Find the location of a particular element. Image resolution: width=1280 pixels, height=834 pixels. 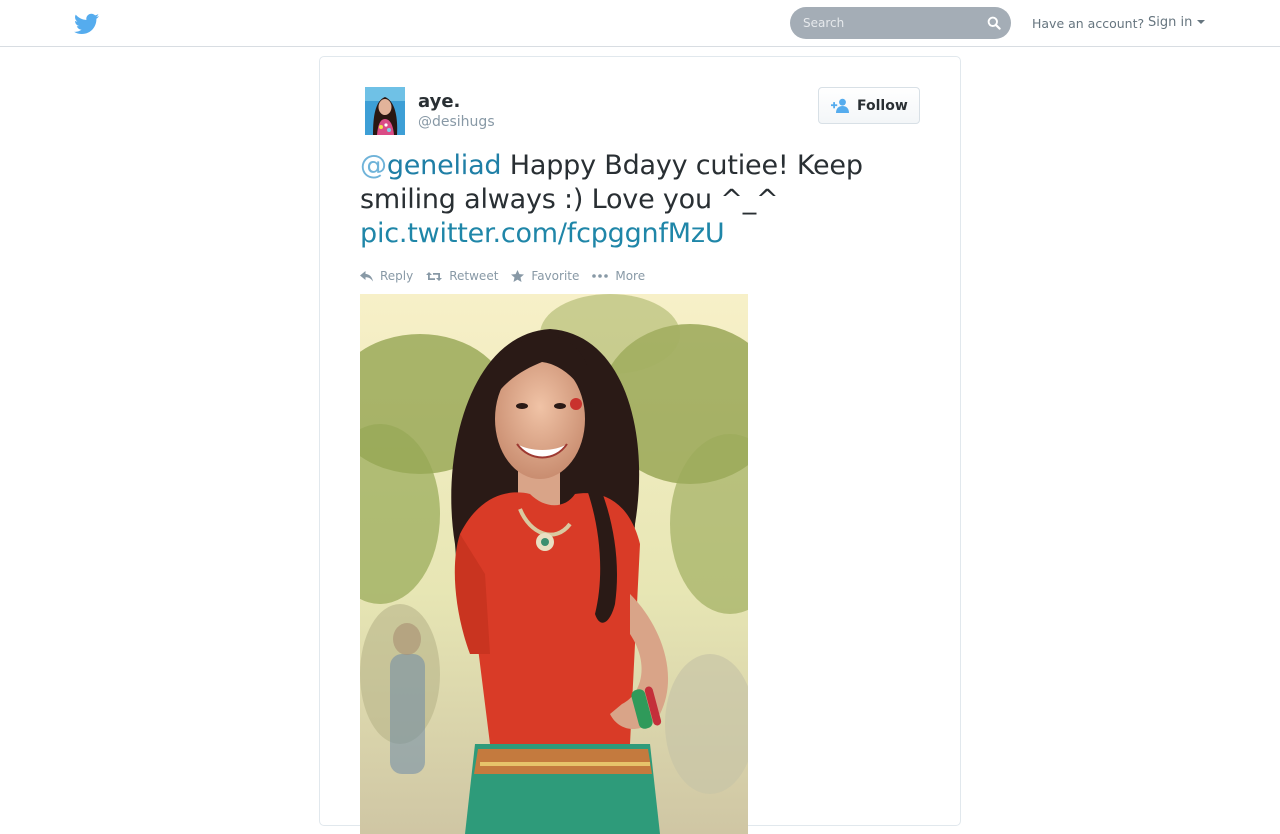

caret-down-icon is located at coordinates (1201, 22).